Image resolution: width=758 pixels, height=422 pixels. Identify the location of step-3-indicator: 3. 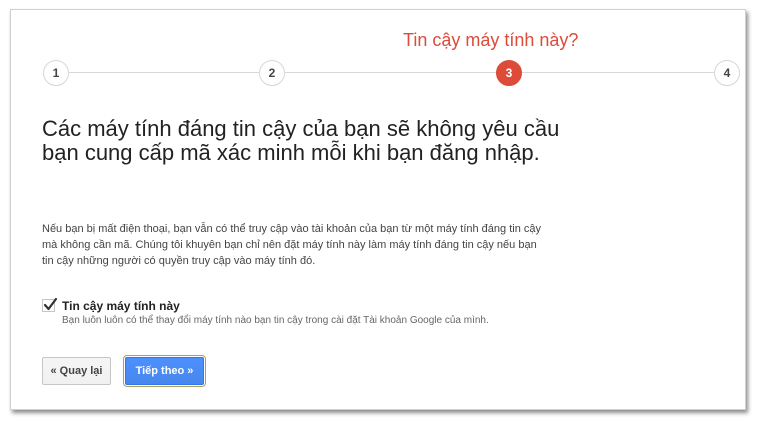
(509, 73).